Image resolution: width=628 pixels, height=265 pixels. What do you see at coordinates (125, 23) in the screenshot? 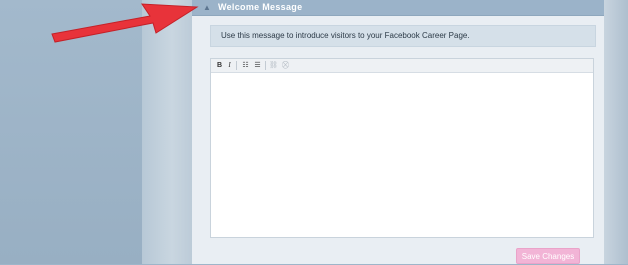
I see `annotation-arrow-icon` at bounding box center [125, 23].